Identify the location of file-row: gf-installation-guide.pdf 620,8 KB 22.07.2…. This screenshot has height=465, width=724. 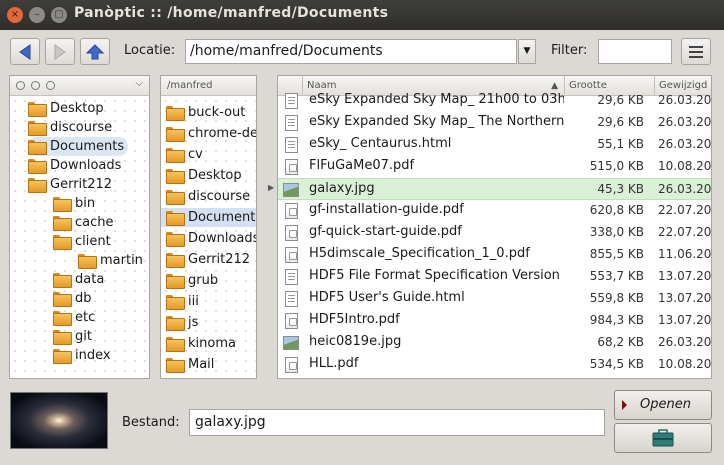
(494, 211).